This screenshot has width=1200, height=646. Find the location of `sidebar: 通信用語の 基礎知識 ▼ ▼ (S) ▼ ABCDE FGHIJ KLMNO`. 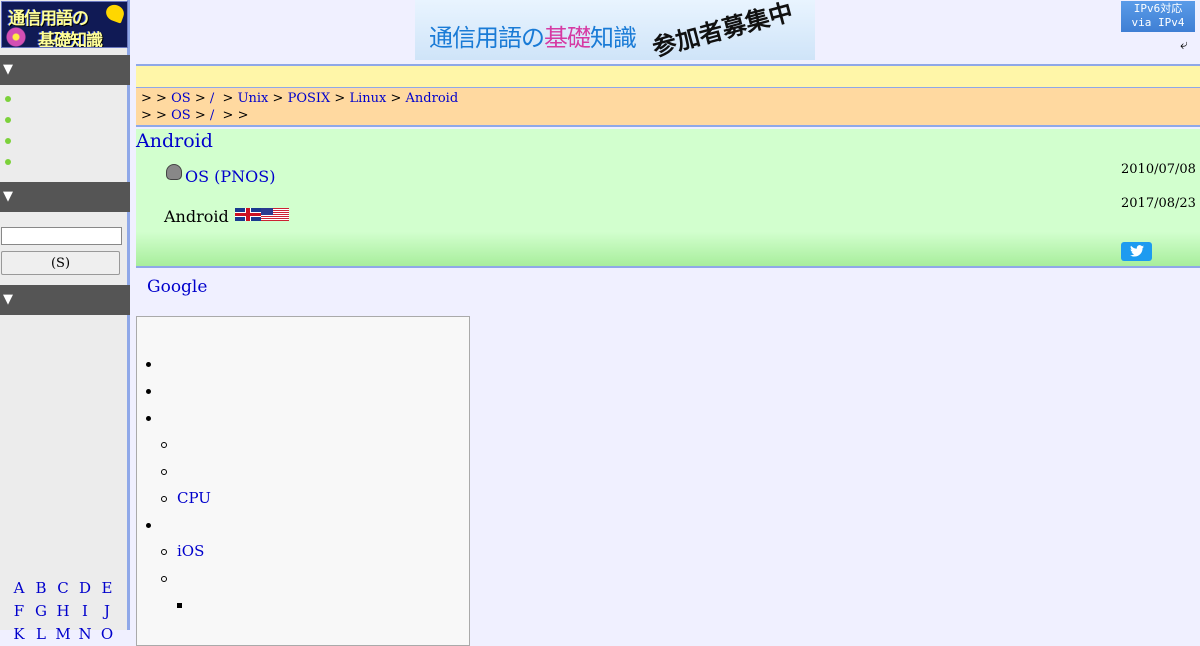

sidebar: 通信用語の 基礎知識 ▼ ▼ (S) ▼ ABCDE FGHIJ KLMNO is located at coordinates (65, 321).